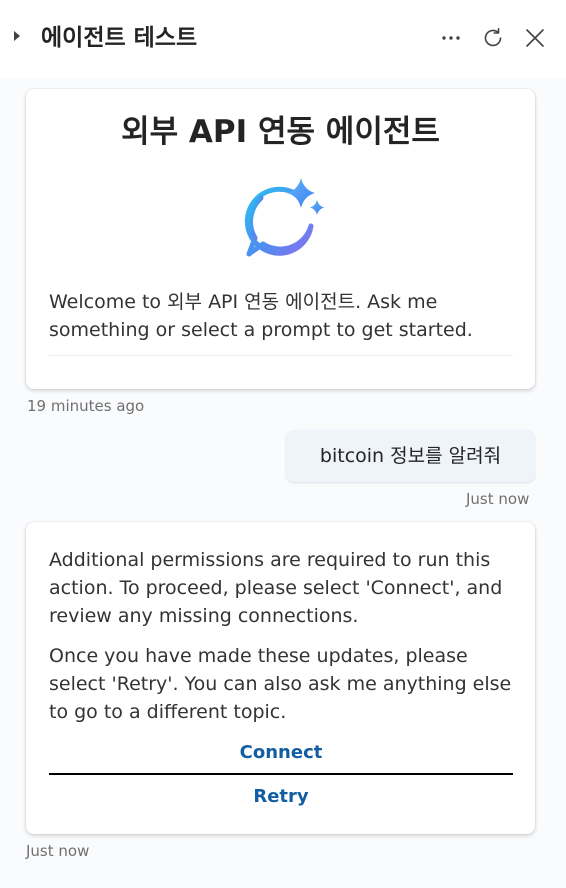  I want to click on more-horizontal-icon, so click(451, 38).